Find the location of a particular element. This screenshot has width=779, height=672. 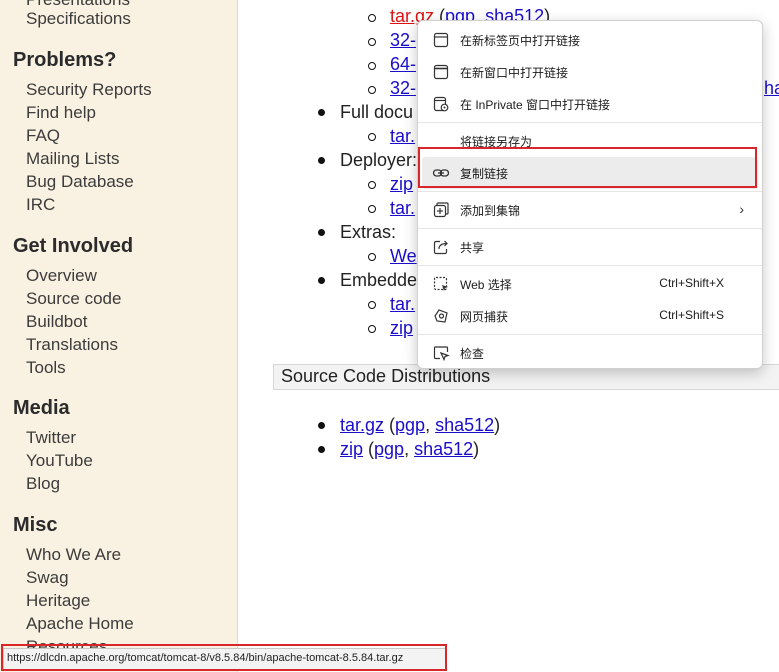

embedded-label: Embedde is located at coordinates (379, 280).